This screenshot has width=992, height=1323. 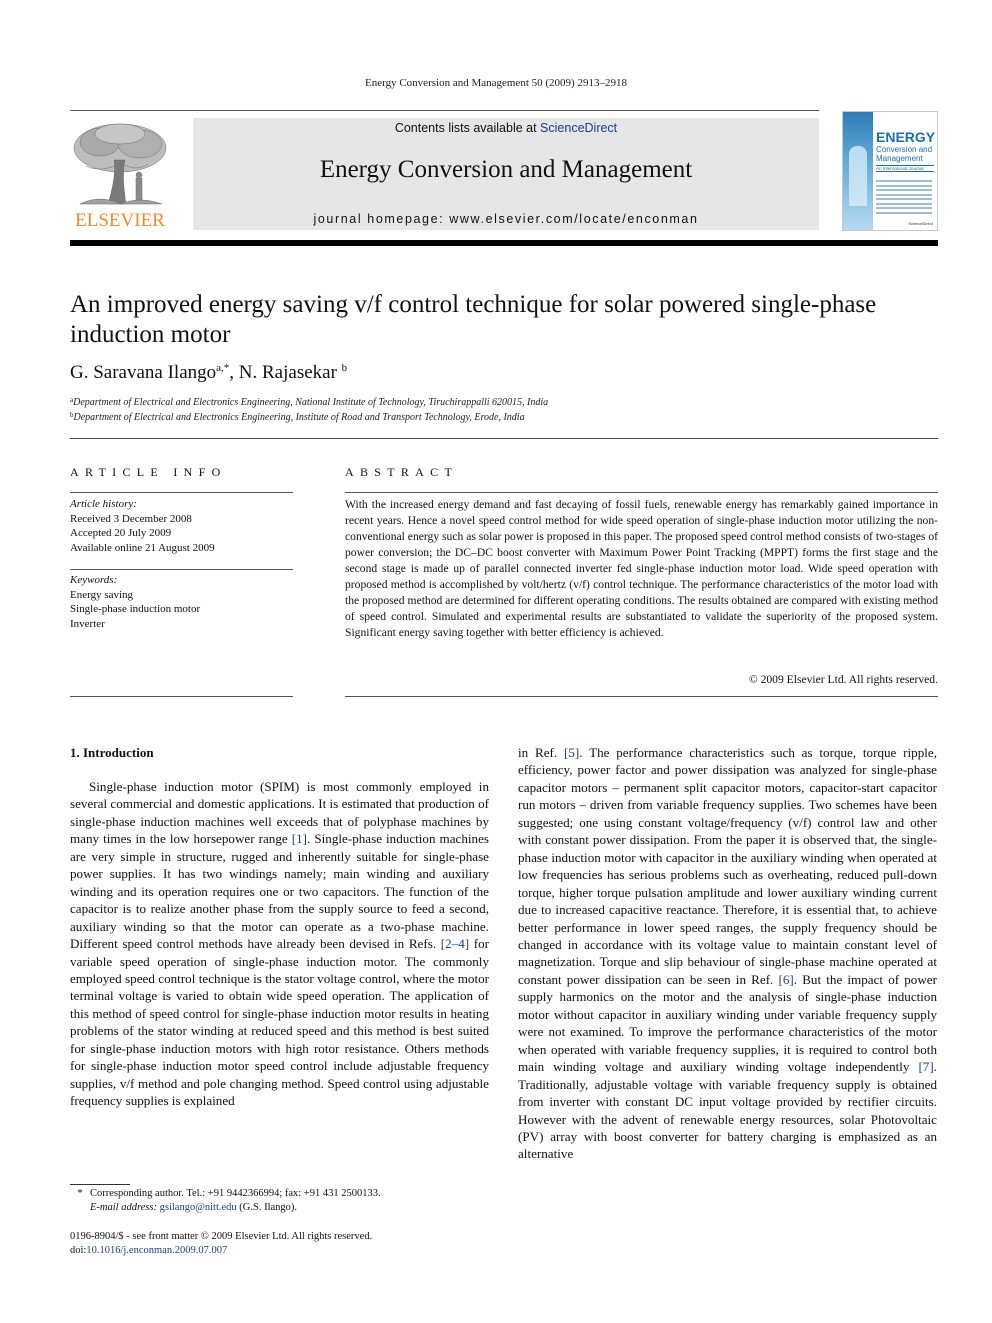 I want to click on author-list: G. Saravana Ilangoa,*, N. Rajasekar b, so click(x=208, y=373).